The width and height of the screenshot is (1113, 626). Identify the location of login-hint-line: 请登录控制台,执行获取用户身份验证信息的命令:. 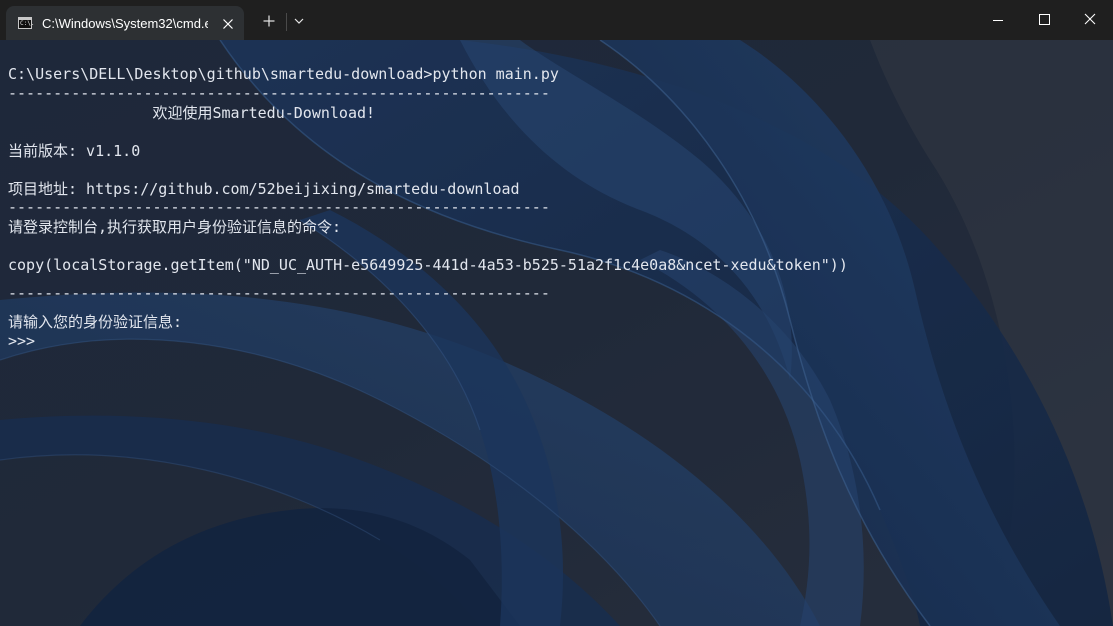
(175, 227).